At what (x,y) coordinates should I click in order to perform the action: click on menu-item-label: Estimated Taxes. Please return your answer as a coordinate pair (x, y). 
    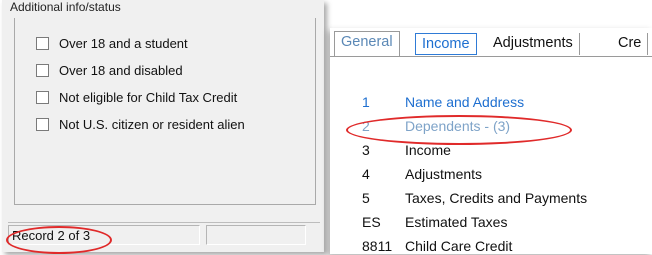
    Looking at the image, I should click on (456, 222).